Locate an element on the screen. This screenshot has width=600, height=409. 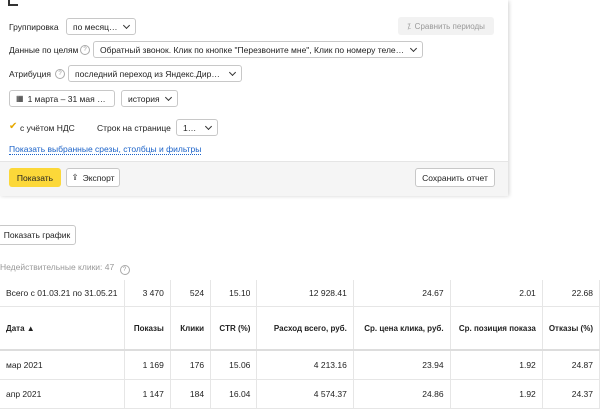
rows-per-page-label: Строк на странице is located at coordinates (134, 128).